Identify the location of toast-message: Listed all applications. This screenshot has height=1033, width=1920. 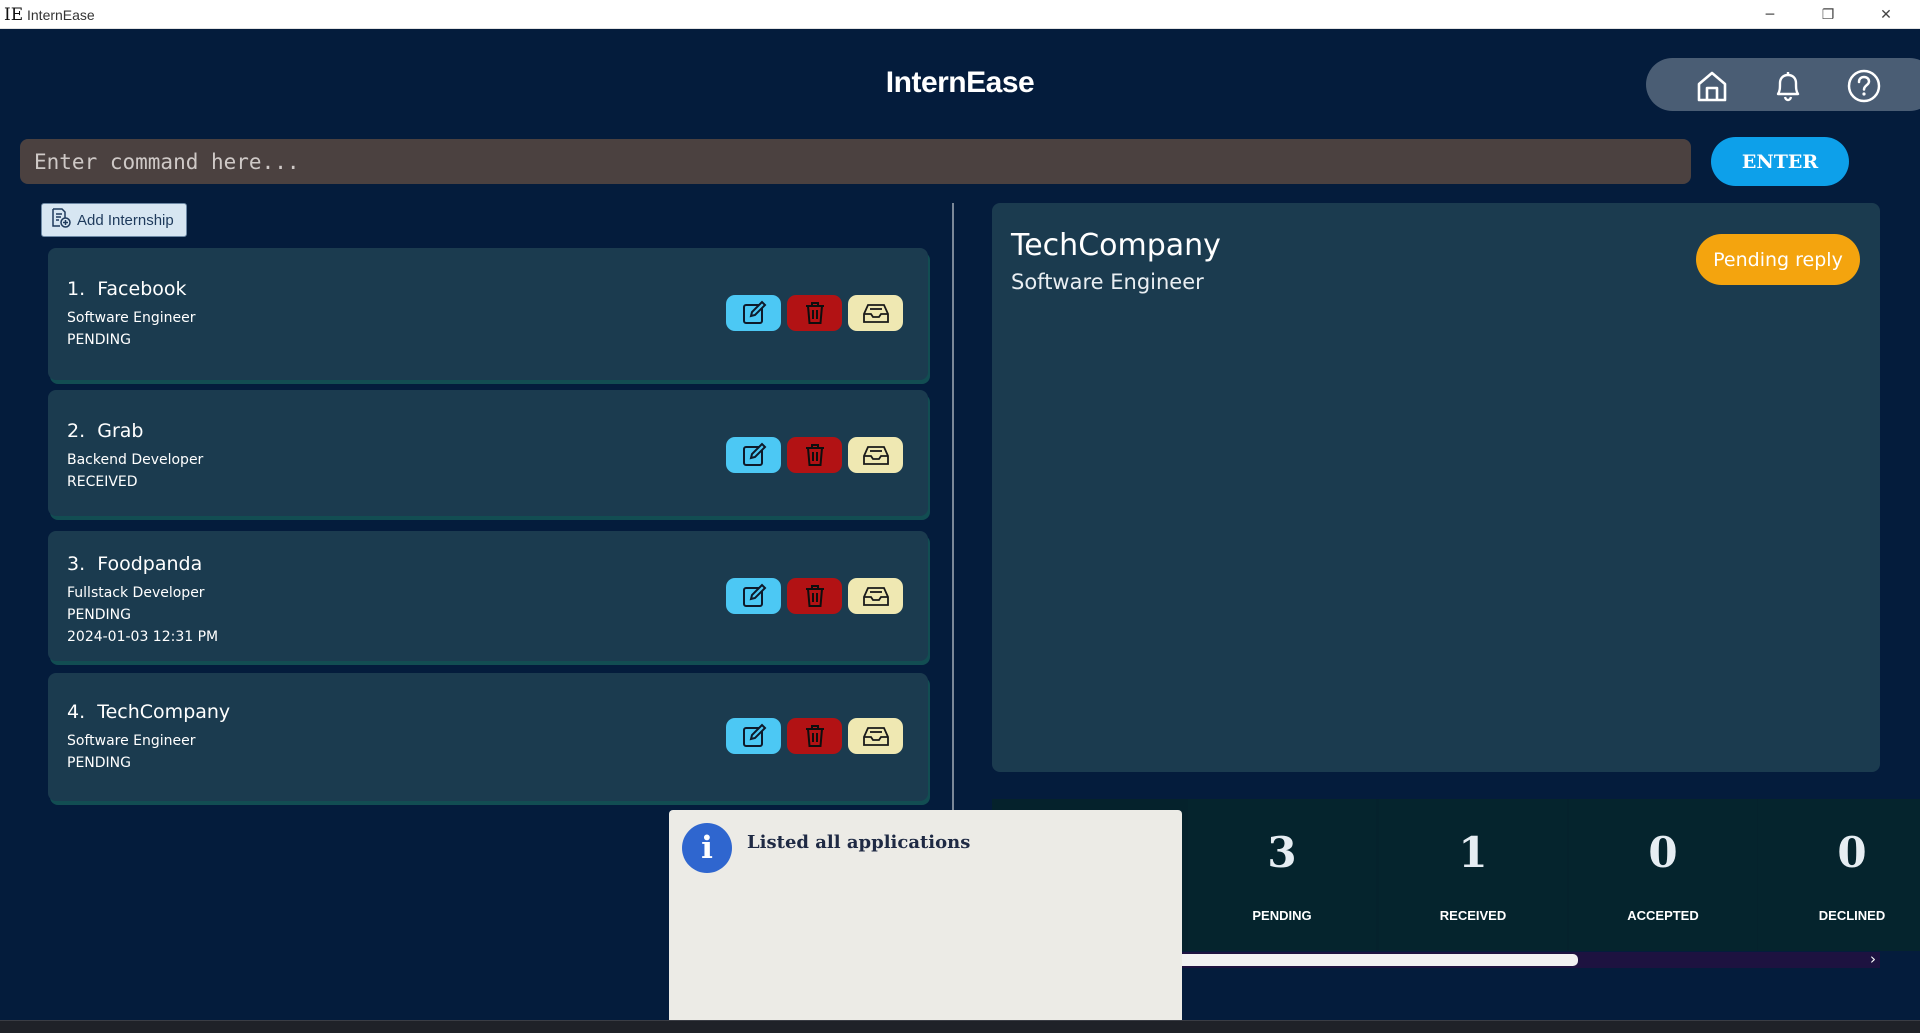
(859, 842).